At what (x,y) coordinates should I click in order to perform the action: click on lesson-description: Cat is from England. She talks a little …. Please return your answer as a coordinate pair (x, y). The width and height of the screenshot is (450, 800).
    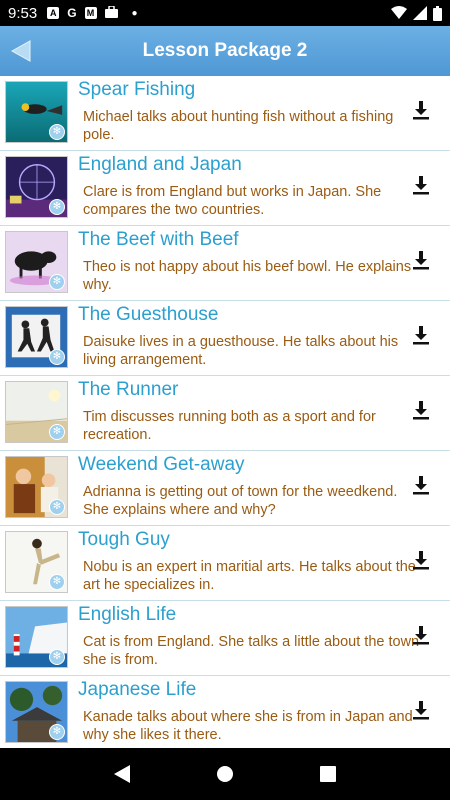
    Looking at the image, I should click on (251, 651).